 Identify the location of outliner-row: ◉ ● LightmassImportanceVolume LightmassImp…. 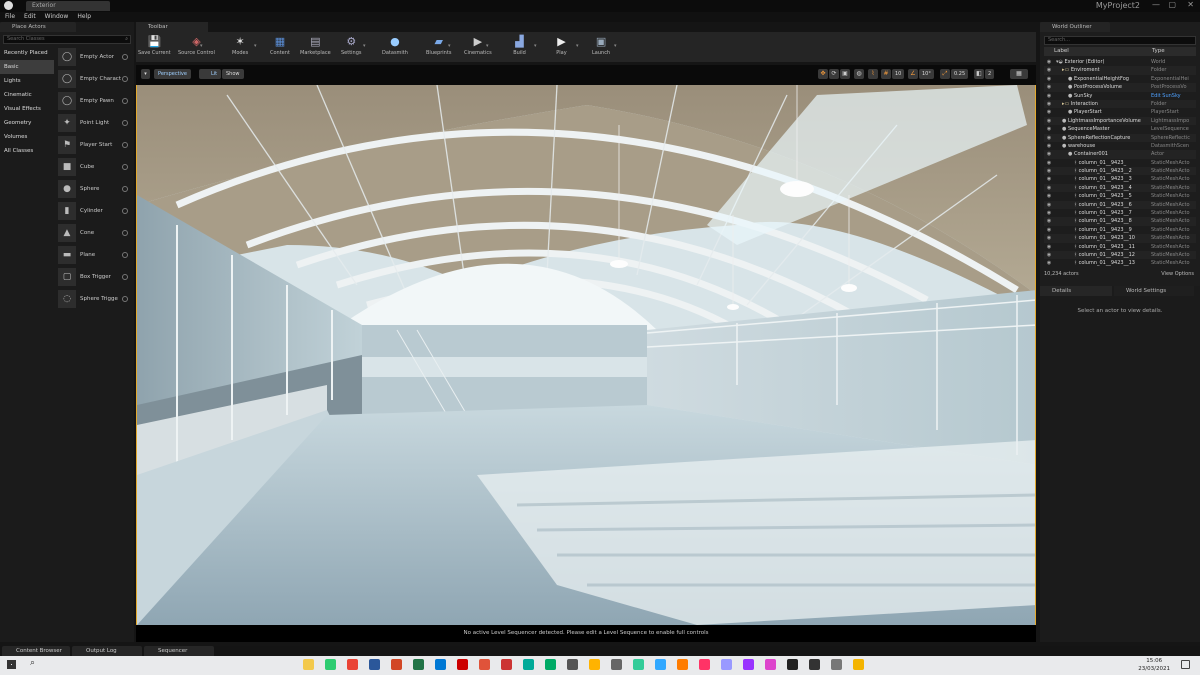
(1120, 121).